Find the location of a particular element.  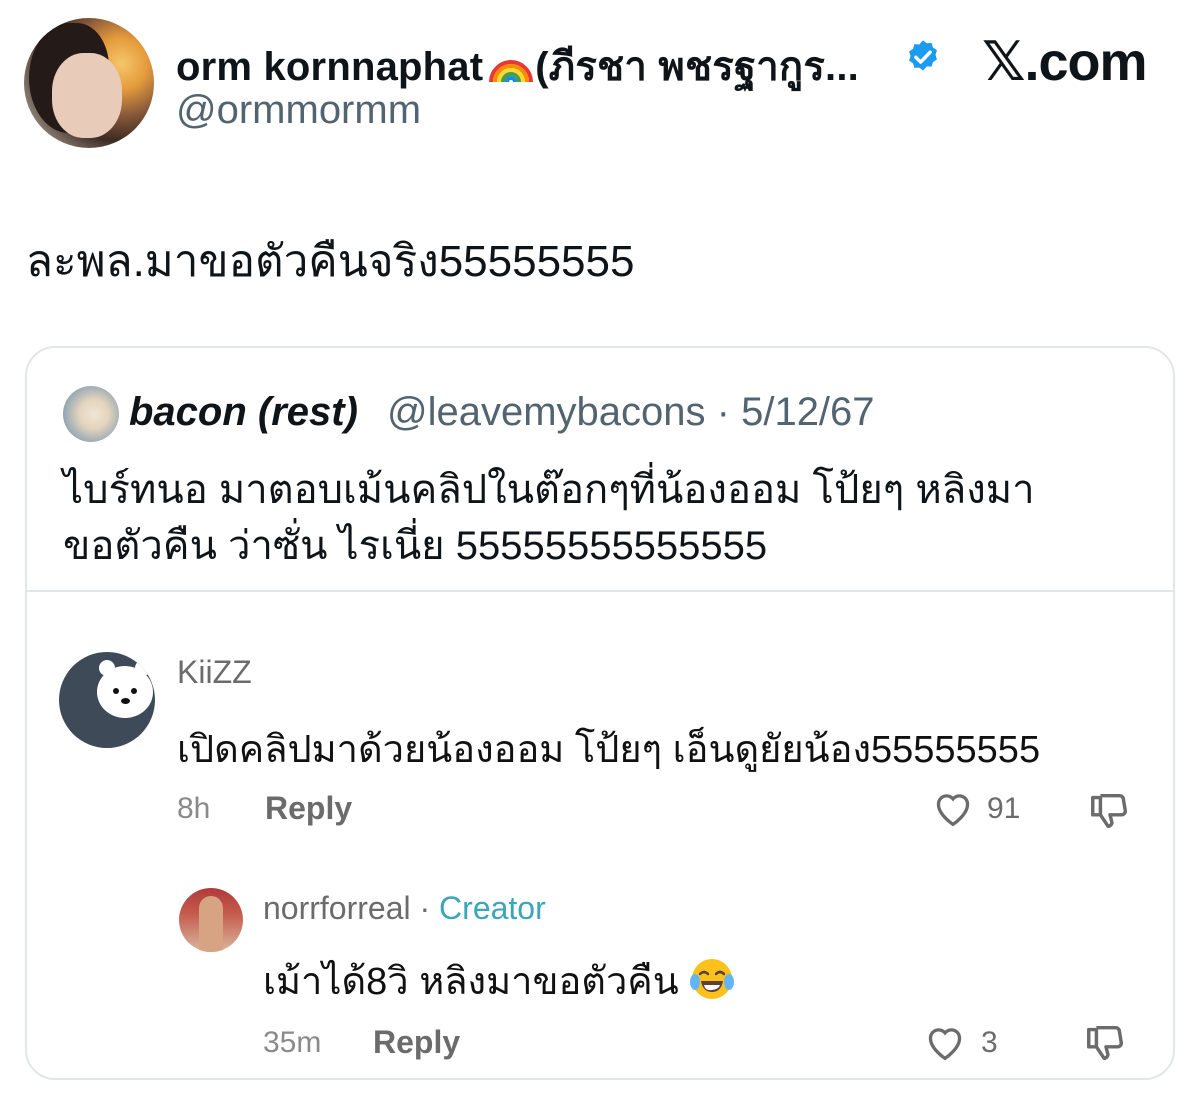

quote-name-text: bacon (rest) is located at coordinates (243, 412).